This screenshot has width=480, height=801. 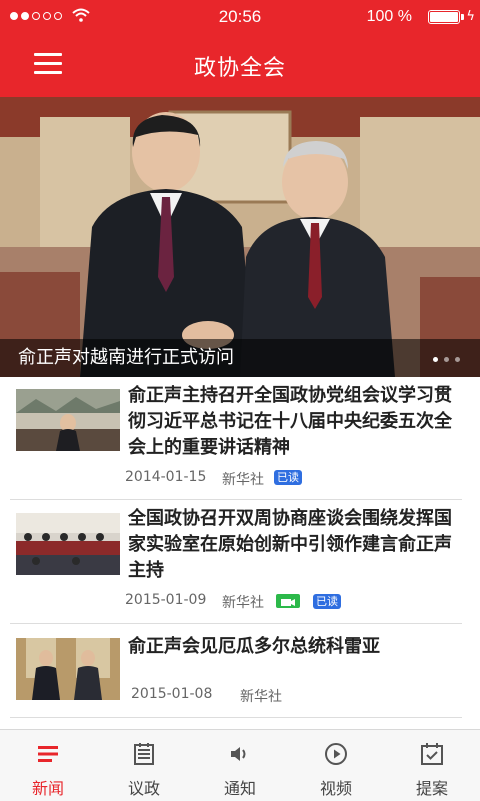 I want to click on tab-label: 新闻, so click(x=47, y=788).